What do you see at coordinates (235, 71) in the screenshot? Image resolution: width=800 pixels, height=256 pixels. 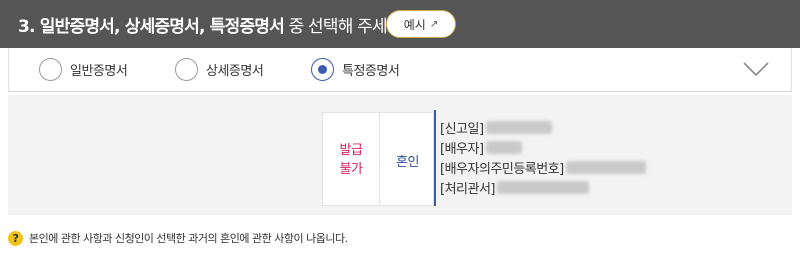 I see `option-label: 상세증명서` at bounding box center [235, 71].